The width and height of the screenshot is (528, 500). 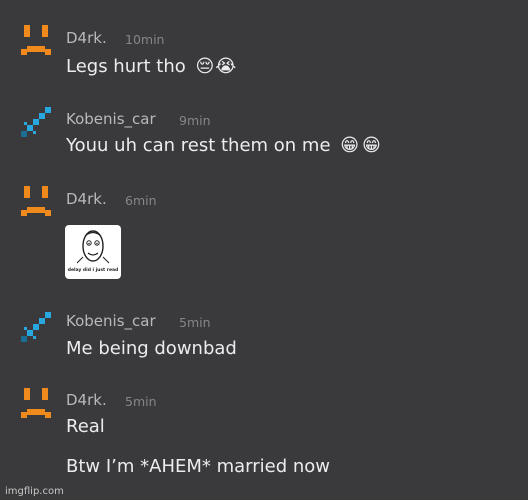 I want to click on message-text: Btw I’m *AHEM* married now, so click(x=198, y=466).